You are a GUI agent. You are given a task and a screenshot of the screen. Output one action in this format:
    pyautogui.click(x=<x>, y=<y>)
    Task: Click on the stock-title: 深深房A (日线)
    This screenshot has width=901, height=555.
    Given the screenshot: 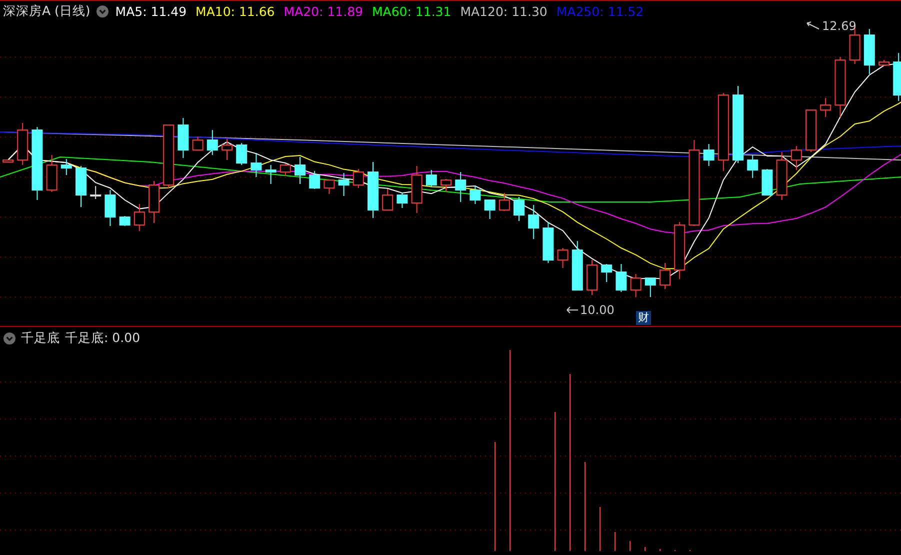 What is the action you would take?
    pyautogui.click(x=46, y=11)
    